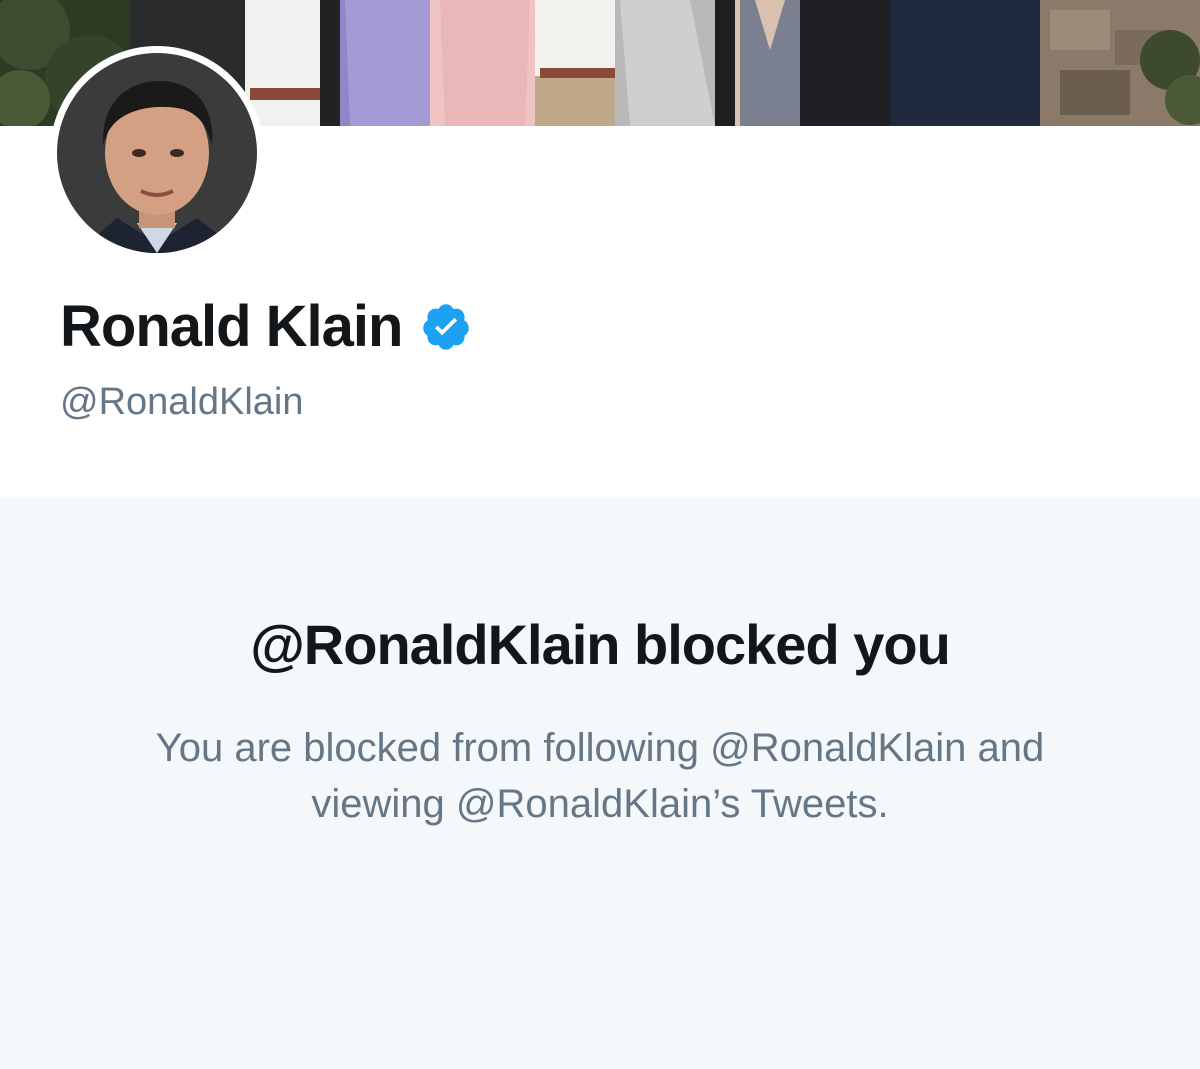 This screenshot has width=1200, height=1069. I want to click on blocked-title: @RonaldKlain blocked you, so click(600, 644).